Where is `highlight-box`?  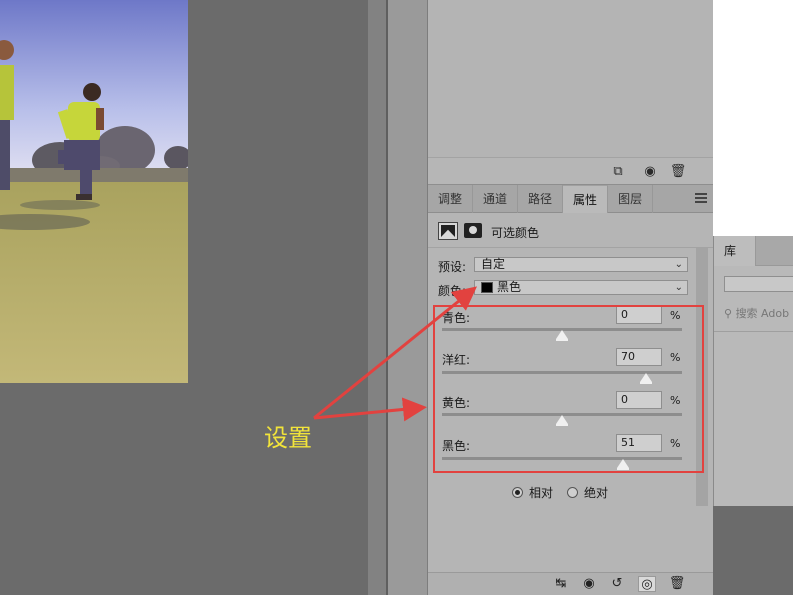
highlight-box is located at coordinates (568, 389).